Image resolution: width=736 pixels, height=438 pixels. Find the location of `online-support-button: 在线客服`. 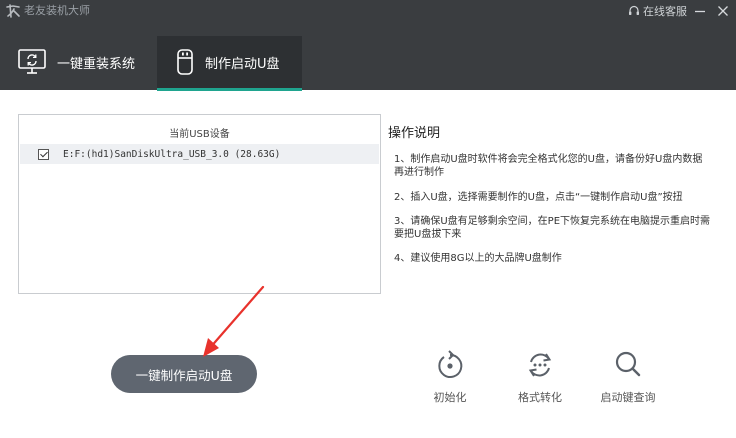

online-support-button: 在线客服 is located at coordinates (657, 11).